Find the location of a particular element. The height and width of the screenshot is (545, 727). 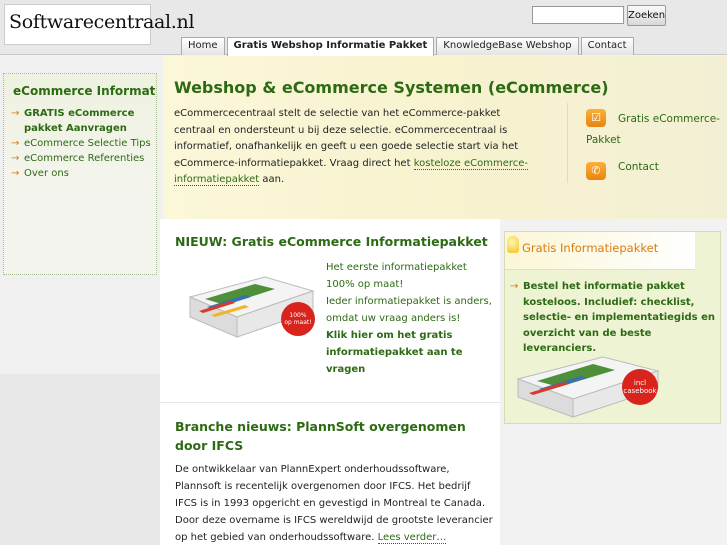

badge-text-2: op maat! is located at coordinates (297, 322).